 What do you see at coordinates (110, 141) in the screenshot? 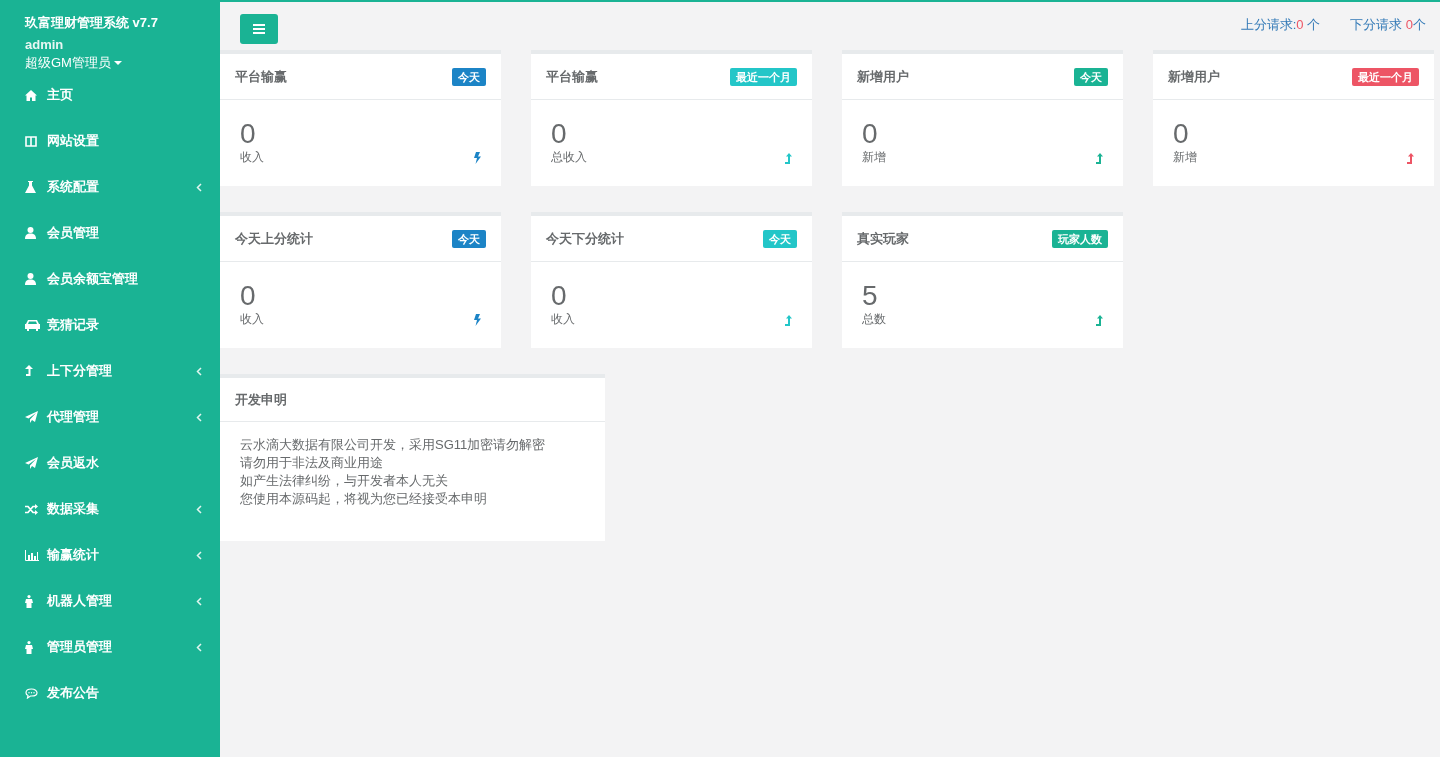
I see `sidebar-item: 网站设置` at bounding box center [110, 141].